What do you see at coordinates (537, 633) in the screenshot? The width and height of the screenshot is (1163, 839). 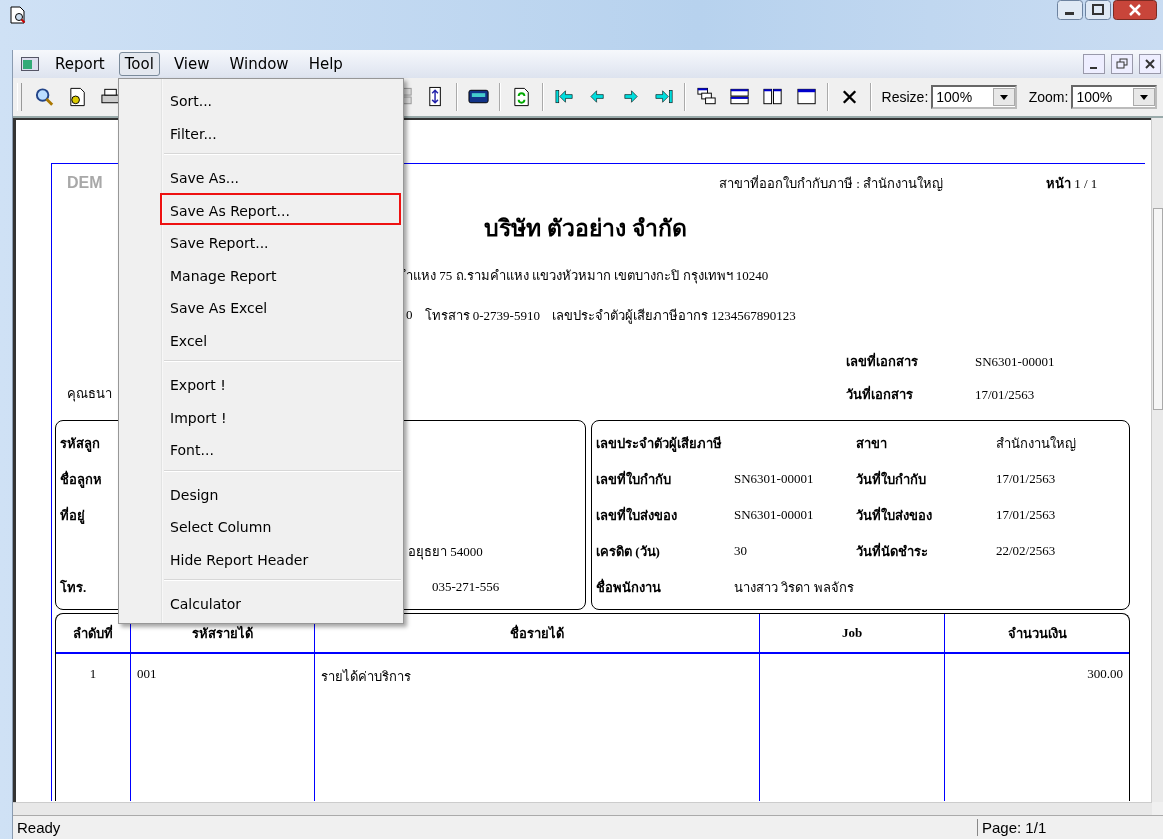 I see `column-header: ชื่อรายได้` at bounding box center [537, 633].